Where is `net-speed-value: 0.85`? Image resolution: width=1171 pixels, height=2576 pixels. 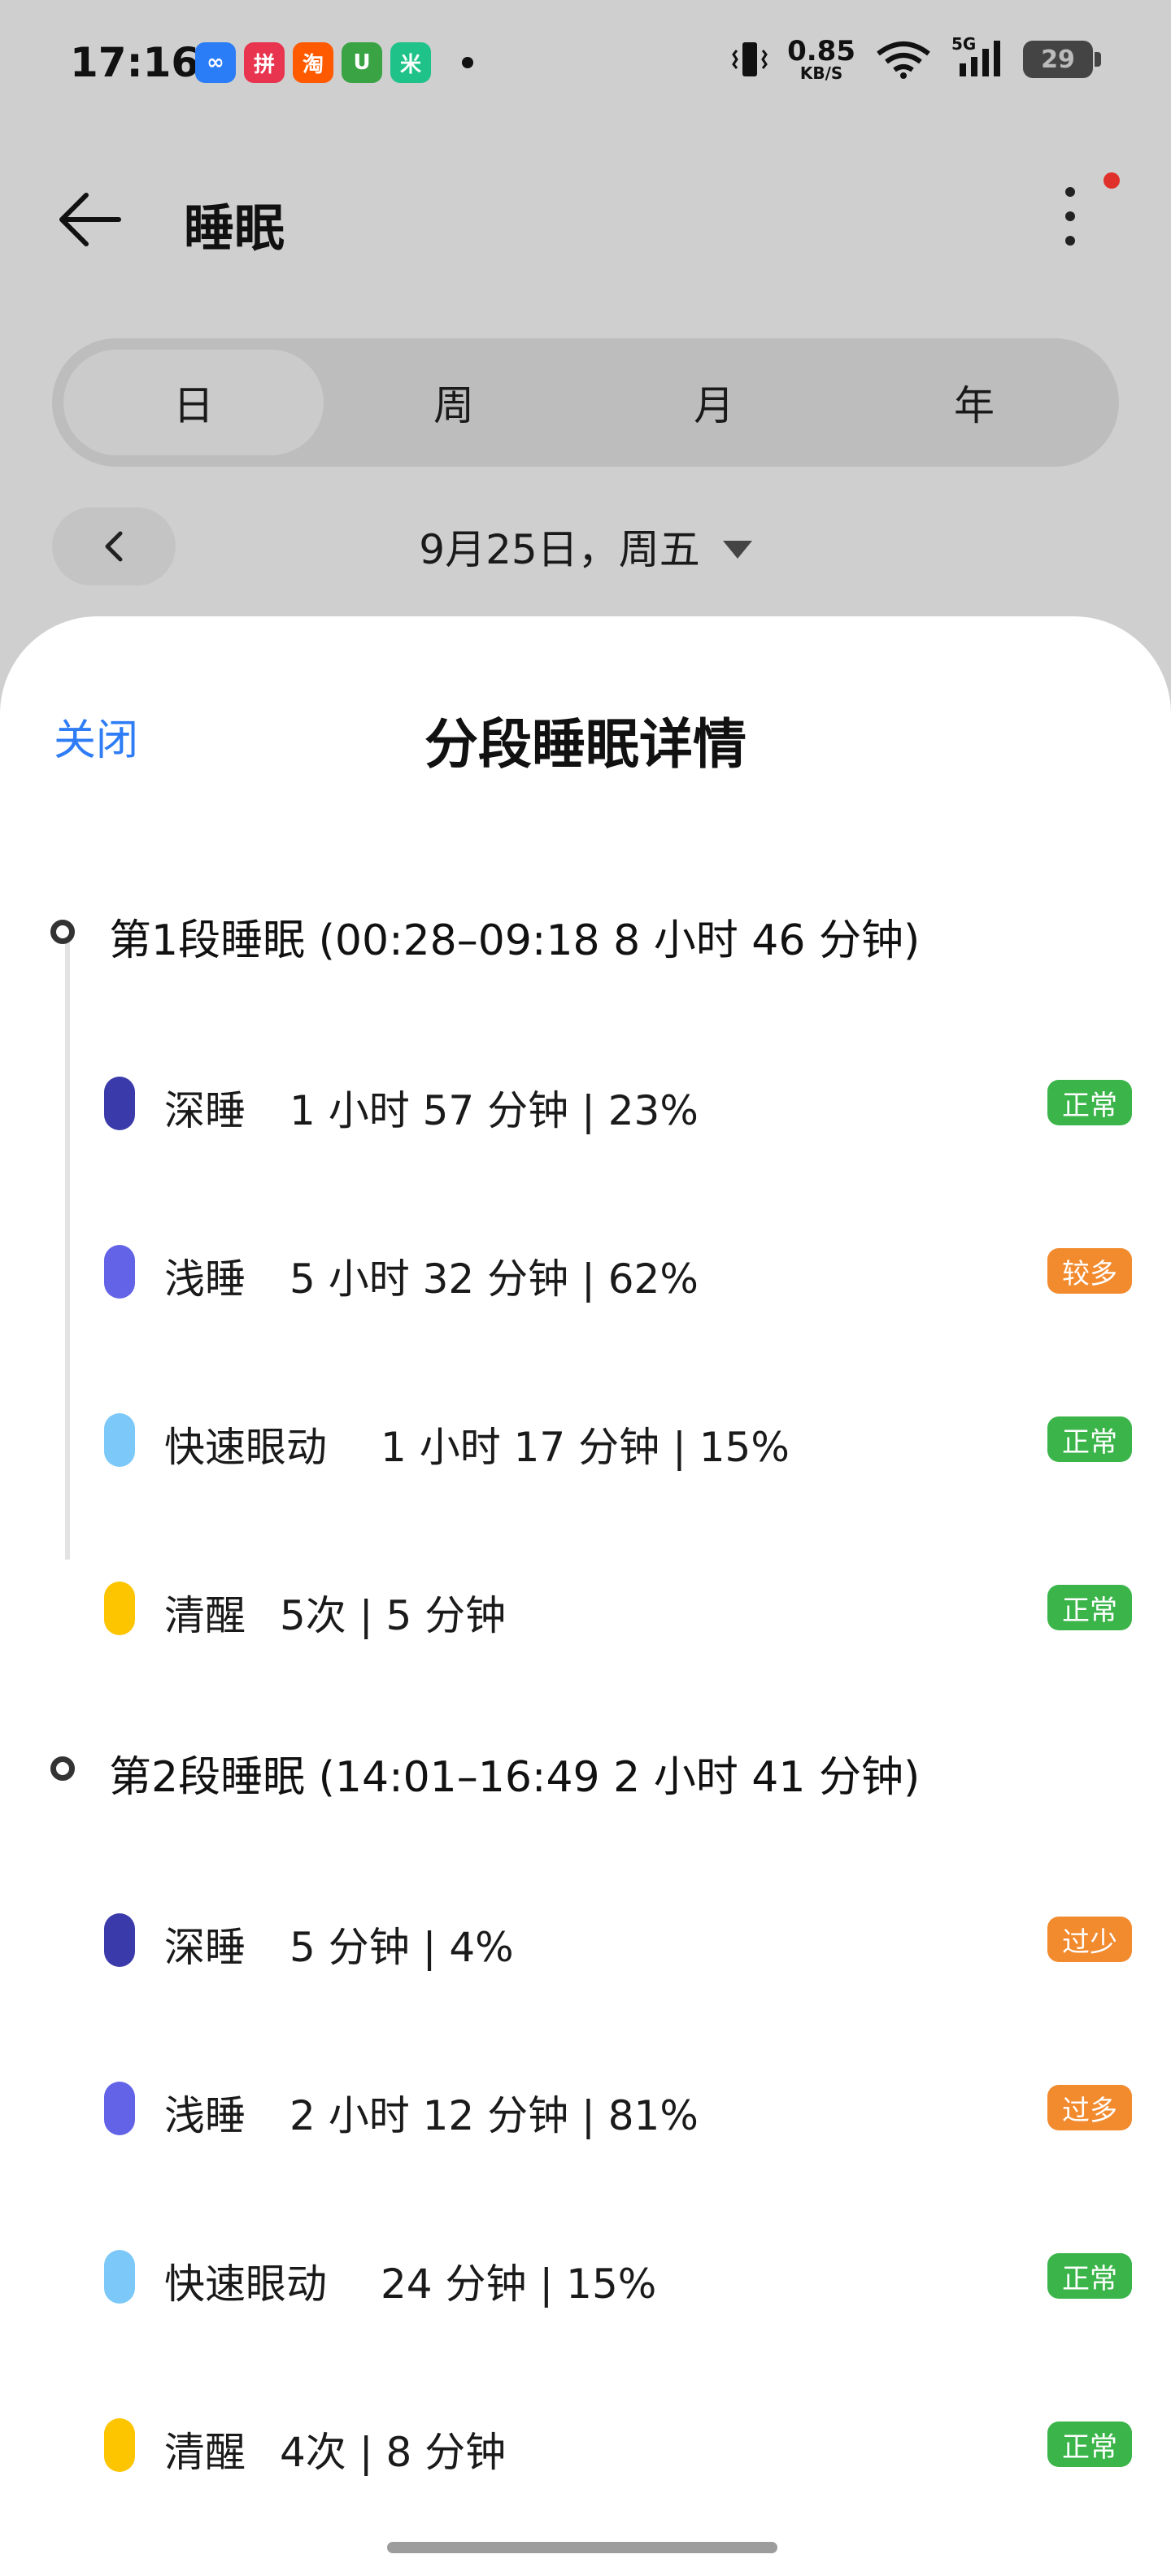 net-speed-value: 0.85 is located at coordinates (821, 51).